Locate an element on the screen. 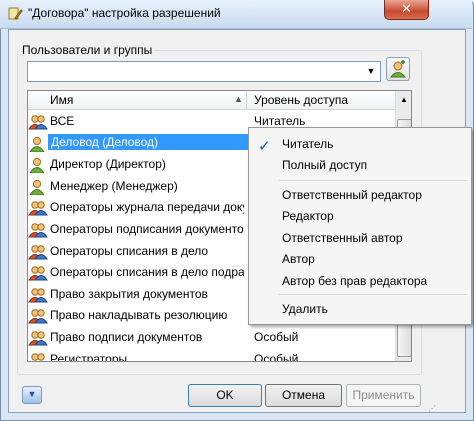 The image size is (474, 421). row-name: Право закрытия документов is located at coordinates (129, 293).